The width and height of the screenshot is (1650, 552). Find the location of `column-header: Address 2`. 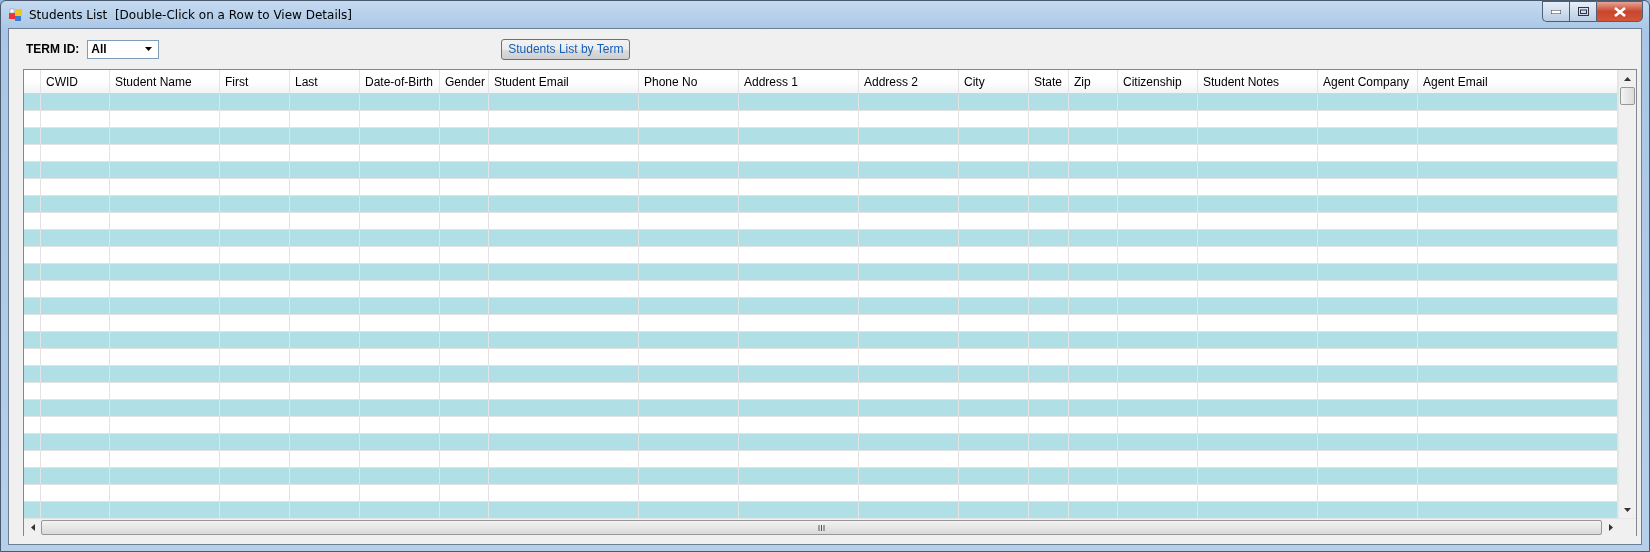

column-header: Address 2 is located at coordinates (909, 81).